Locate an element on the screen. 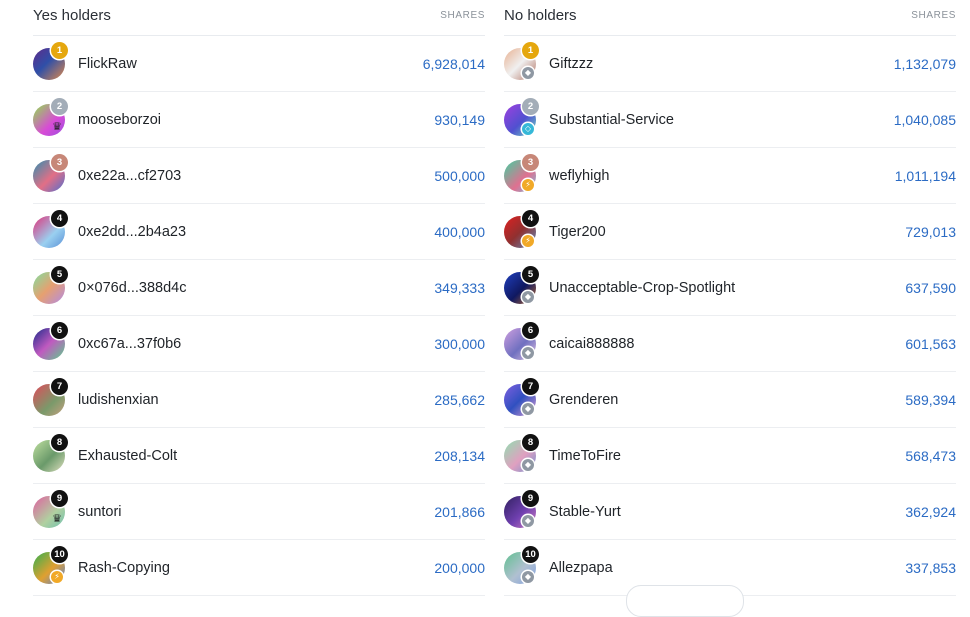 The image size is (970, 617). holder-row: 9 ♛ suntori 201,866 is located at coordinates (259, 512).